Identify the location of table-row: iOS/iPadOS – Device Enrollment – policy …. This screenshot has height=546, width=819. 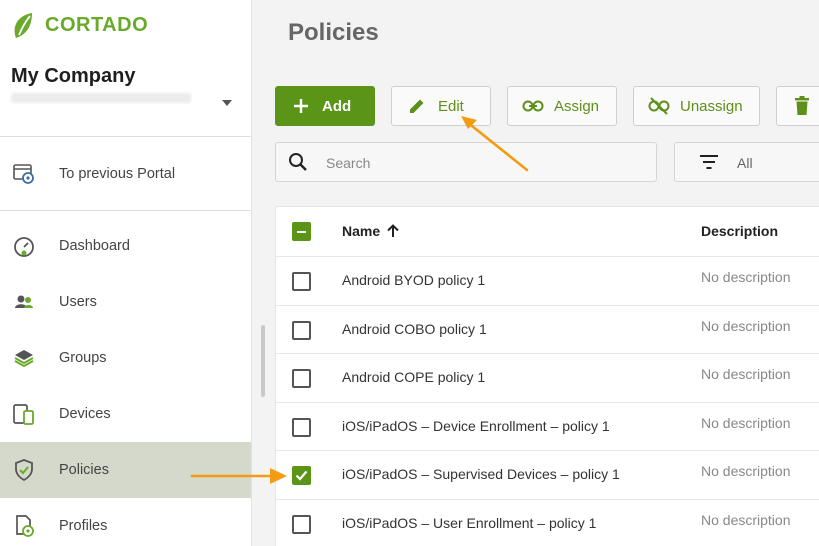
(547, 427).